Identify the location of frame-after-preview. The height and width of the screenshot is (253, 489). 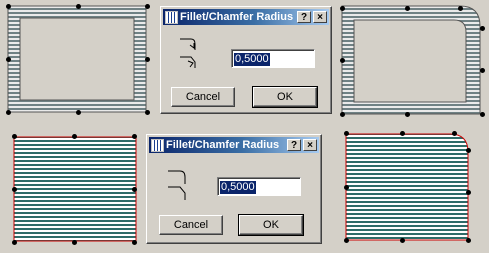
(411, 60).